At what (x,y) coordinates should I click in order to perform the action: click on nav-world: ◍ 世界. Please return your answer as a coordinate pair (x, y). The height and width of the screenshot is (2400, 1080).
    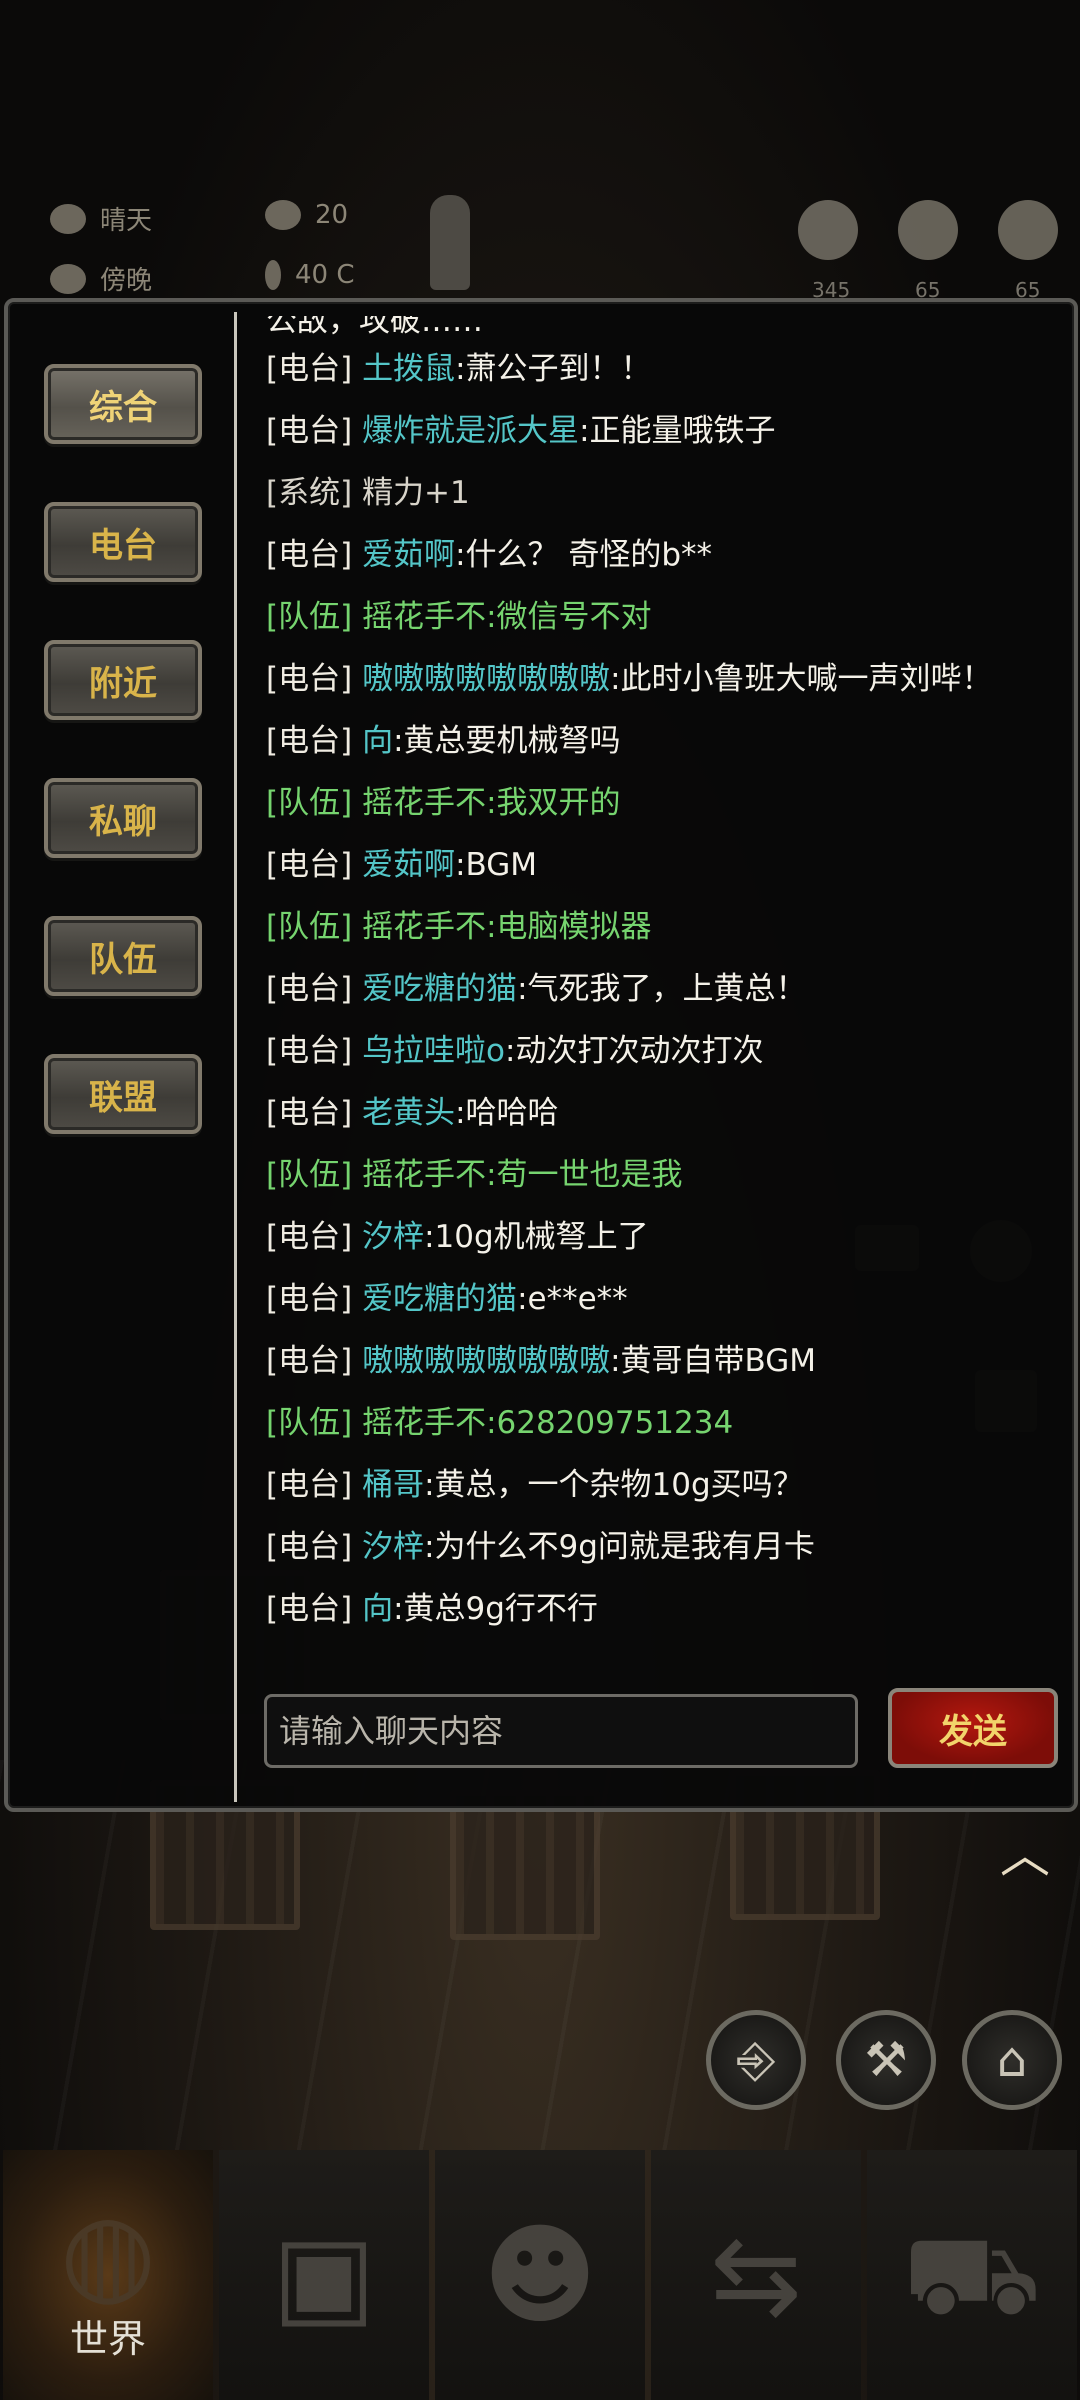
    Looking at the image, I should click on (108, 2275).